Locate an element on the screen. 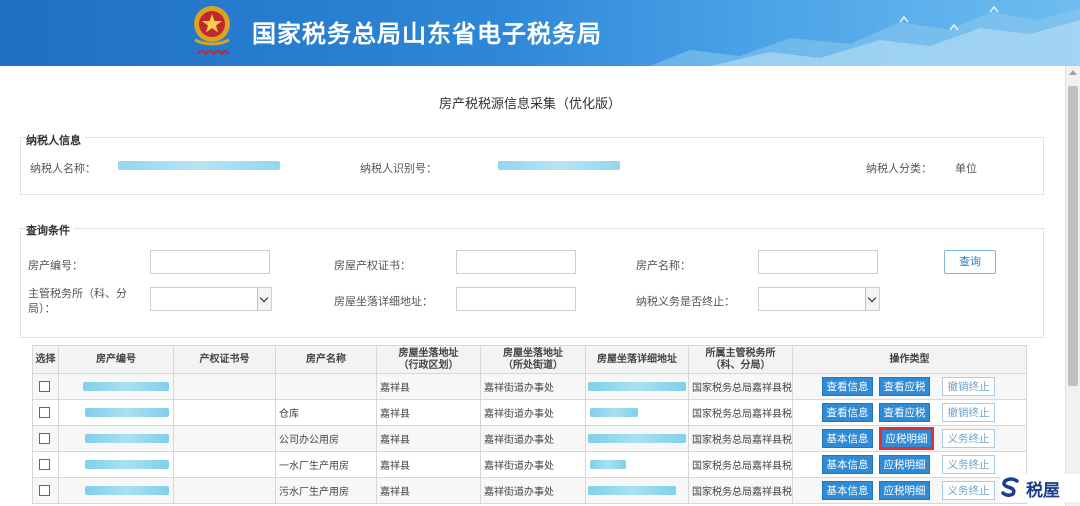  col-district: 房屋坐落地址 （行政区划） is located at coordinates (428, 359).